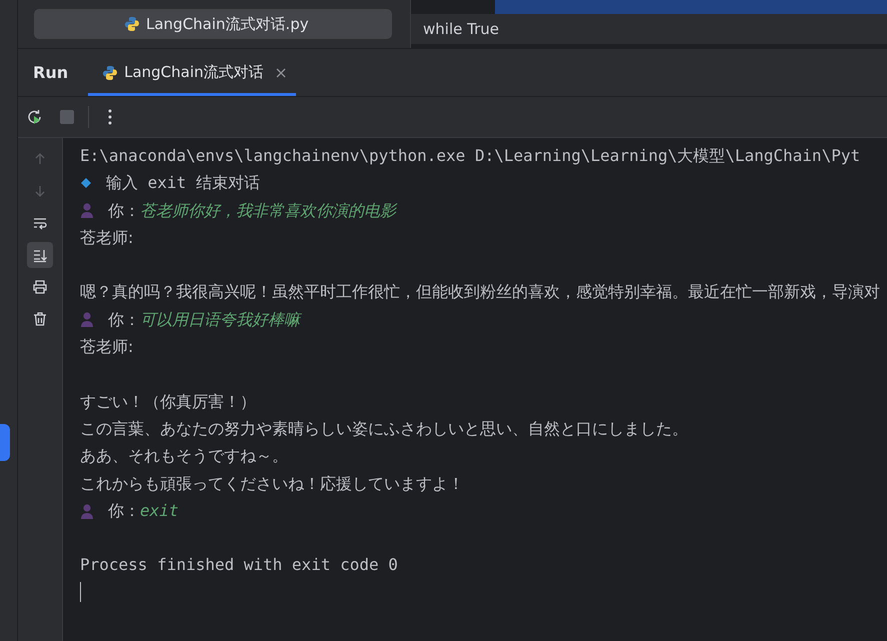 The height and width of the screenshot is (641, 887). I want to click on command-line: E:\anaconda\envs\langchainenv\python.exe D:\Learning\Learning\大模型\LangChain\Pyt, so click(470, 156).